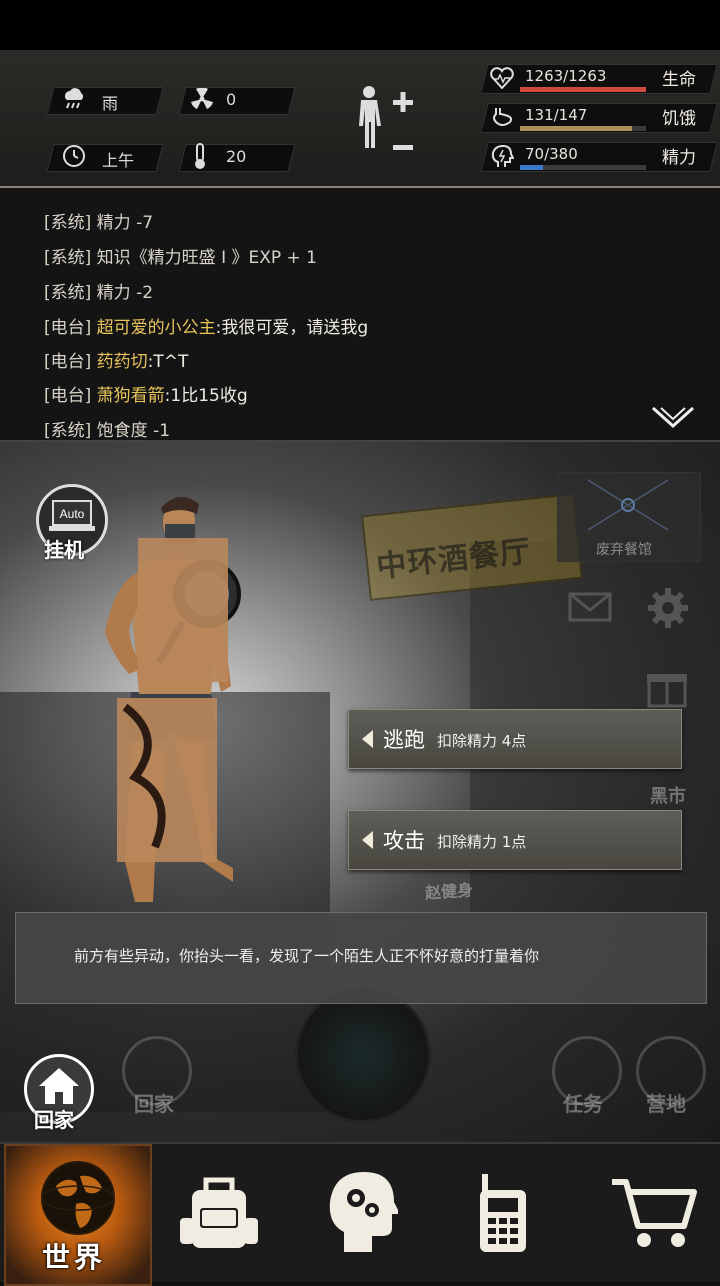  I want to click on log-line: [系统] 精力 -7, so click(99, 223).